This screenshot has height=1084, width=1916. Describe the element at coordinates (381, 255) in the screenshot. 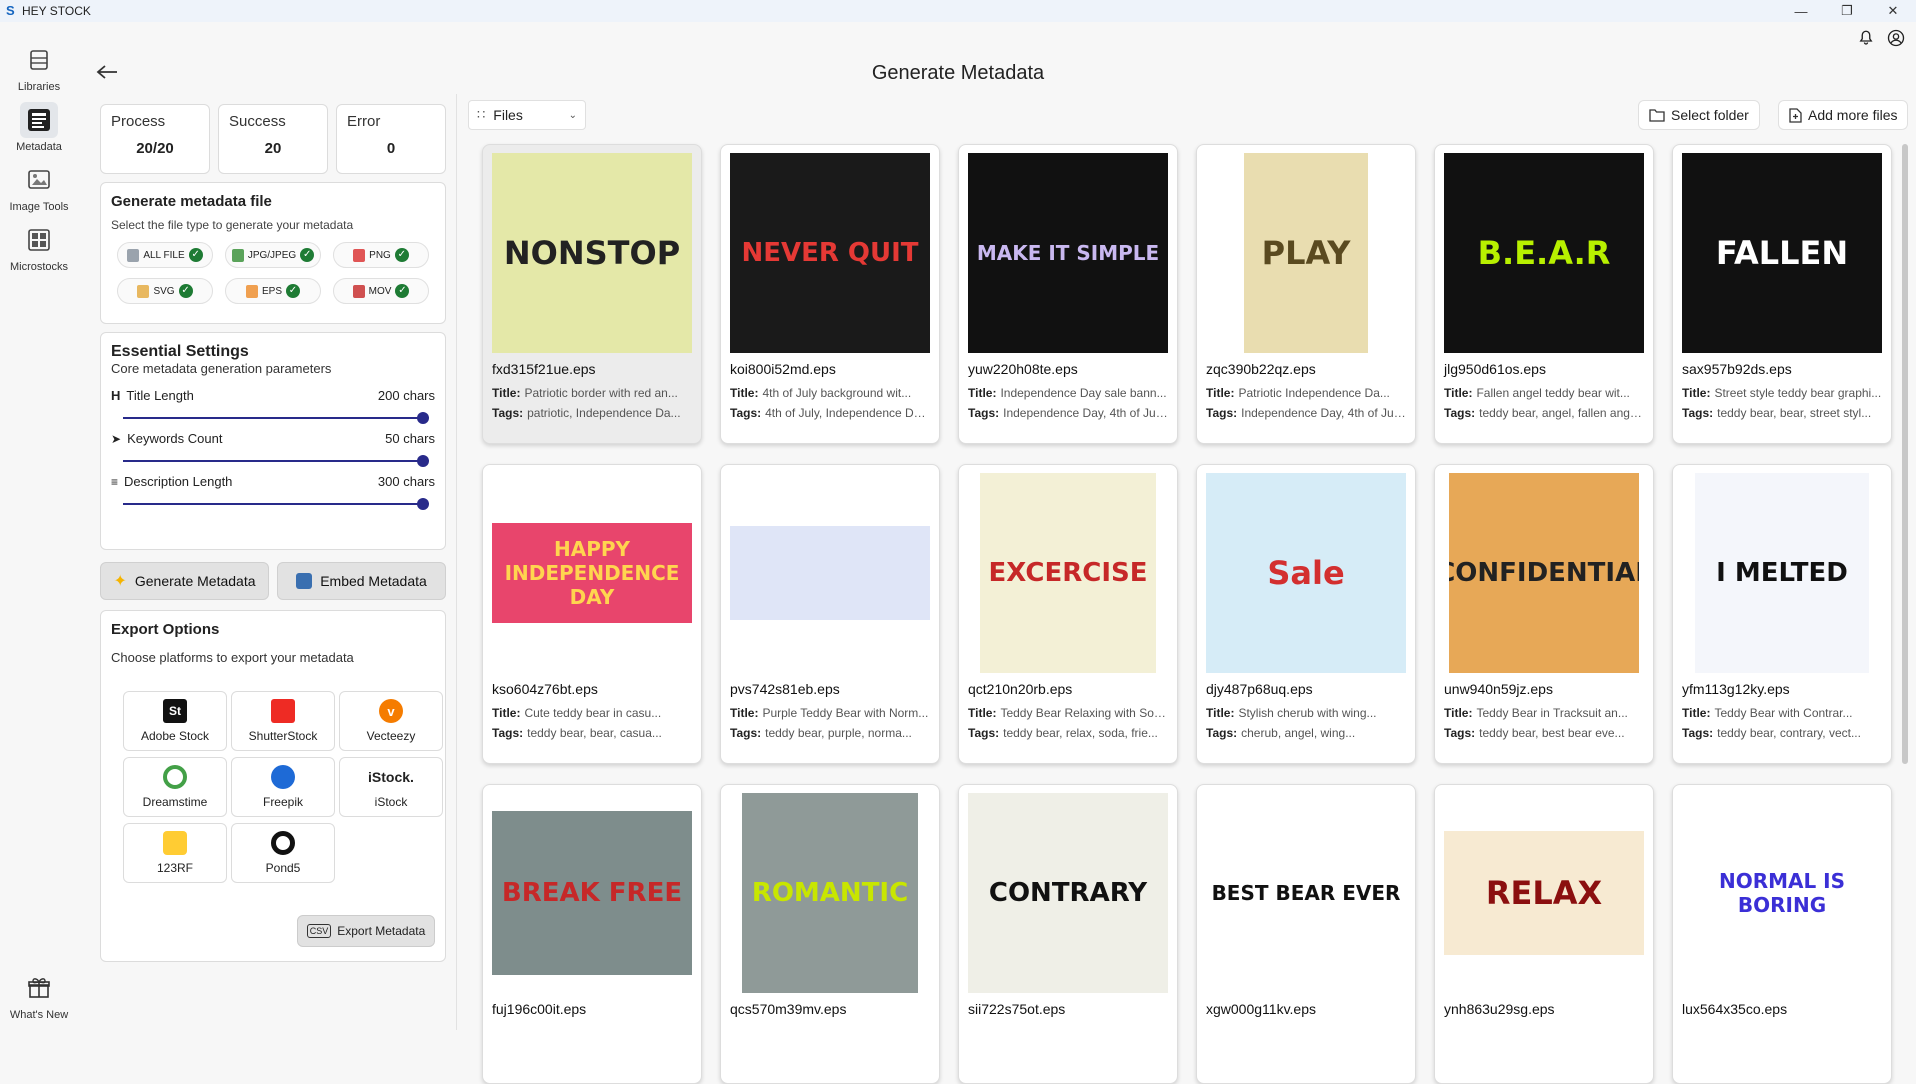

I see `file-type-png: PNG ✓` at that location.